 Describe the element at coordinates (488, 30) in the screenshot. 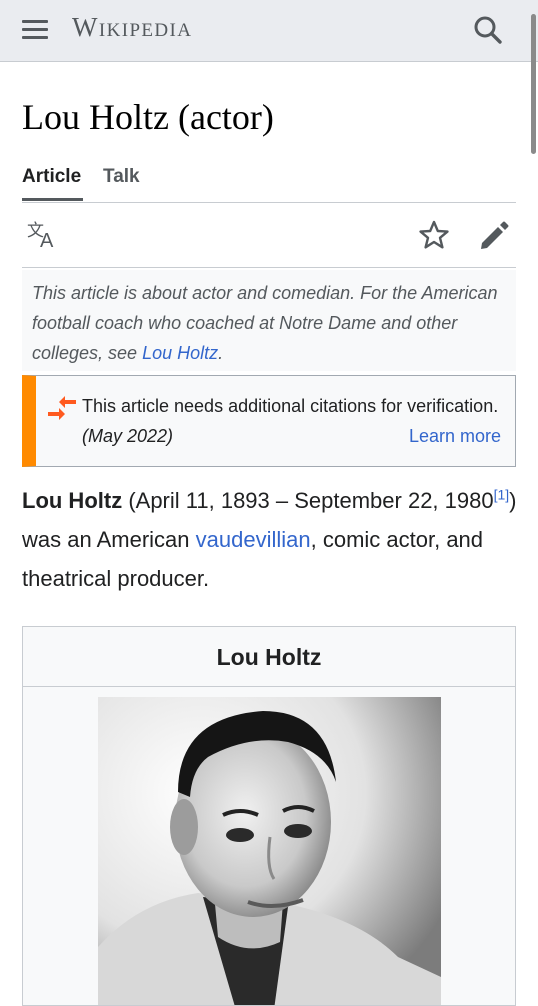

I see `search-icon` at that location.